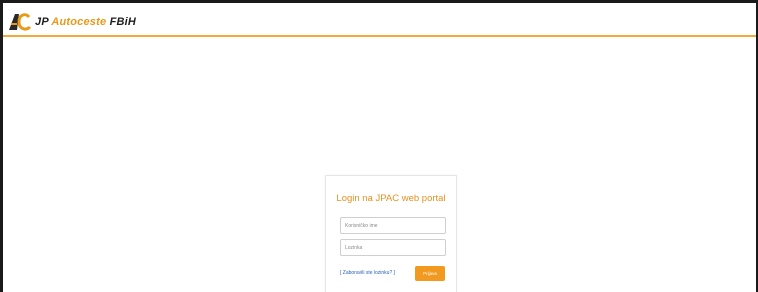 Image resolution: width=758 pixels, height=292 pixels. Describe the element at coordinates (79, 22) in the screenshot. I see `brand-autoceste: Autoceste` at that location.